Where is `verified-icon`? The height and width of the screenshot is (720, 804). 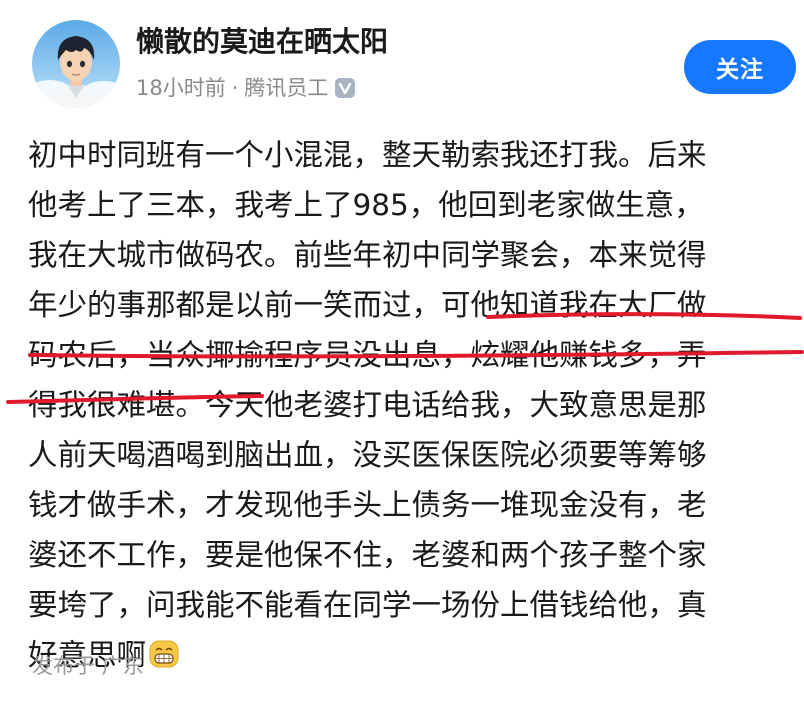
verified-icon is located at coordinates (345, 88).